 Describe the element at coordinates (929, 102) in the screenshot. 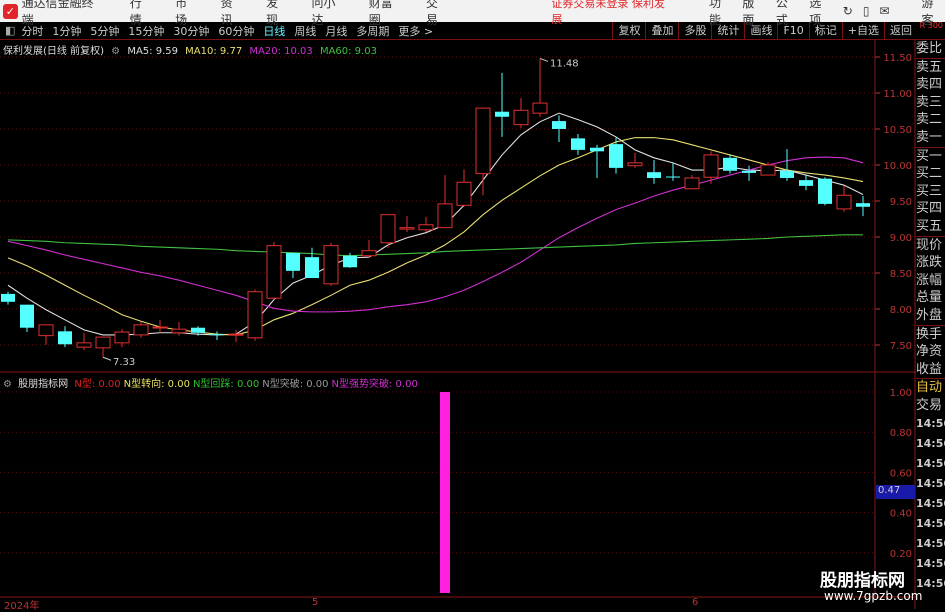

I see `quote-label: 卖三` at that location.